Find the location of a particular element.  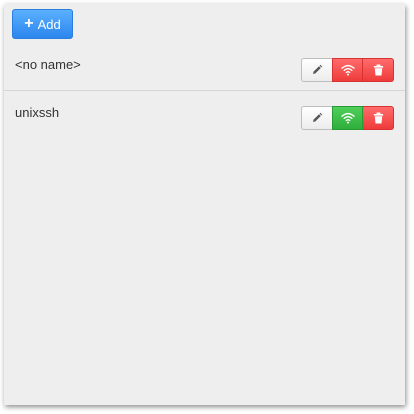

connection-name: unixssh is located at coordinates (37, 112).